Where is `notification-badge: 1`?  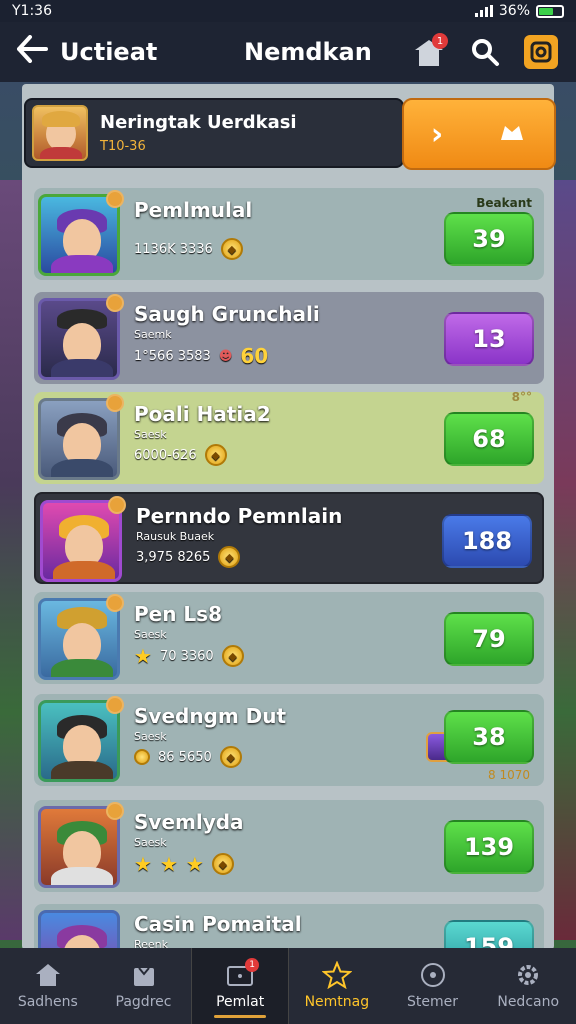 notification-badge: 1 is located at coordinates (252, 965).